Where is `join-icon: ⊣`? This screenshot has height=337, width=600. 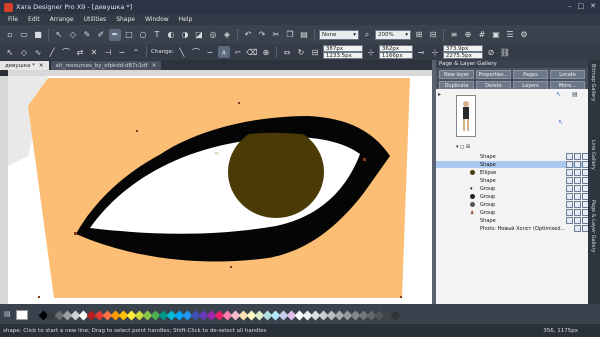 join-icon: ⊣ is located at coordinates (108, 52).